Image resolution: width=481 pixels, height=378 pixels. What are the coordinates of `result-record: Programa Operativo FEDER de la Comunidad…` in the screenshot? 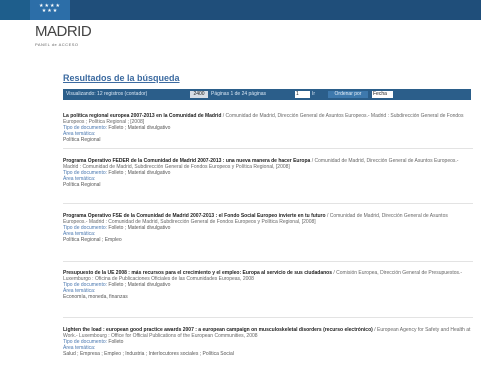 It's located at (268, 173).